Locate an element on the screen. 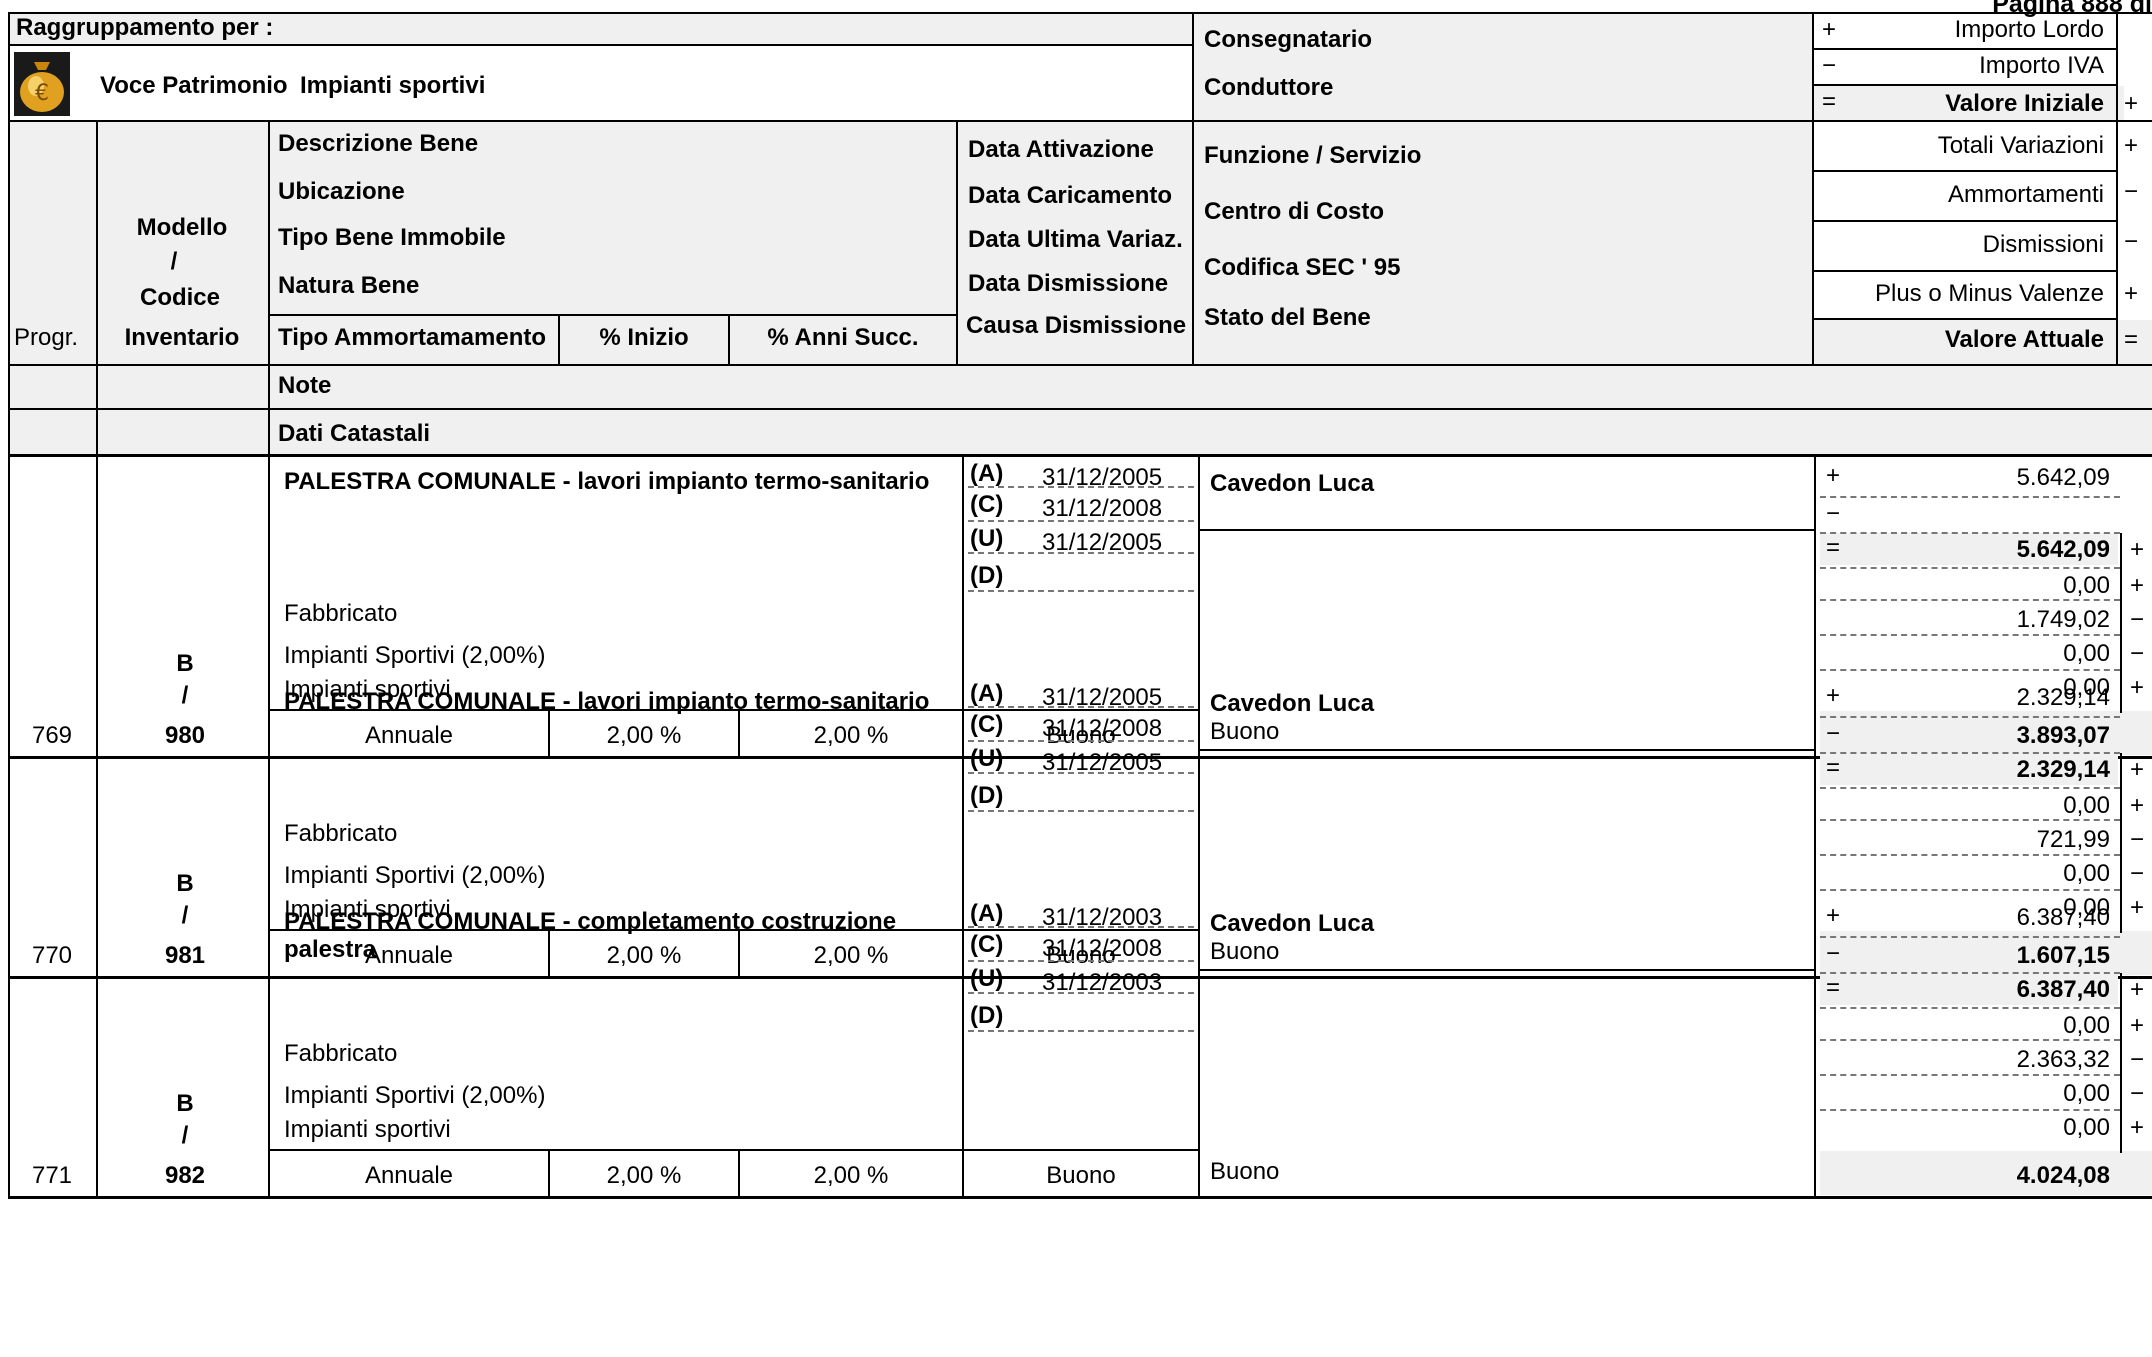 This screenshot has height=1357, width=2152. dismissioni-label: Dismissioni is located at coordinates (2043, 244).